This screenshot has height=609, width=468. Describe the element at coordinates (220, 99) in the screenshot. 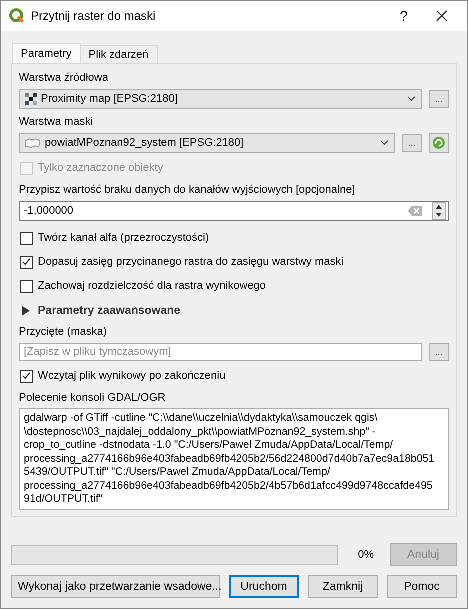

I see `layer-dropdown: Proximity map [EPSG:2180]` at that location.